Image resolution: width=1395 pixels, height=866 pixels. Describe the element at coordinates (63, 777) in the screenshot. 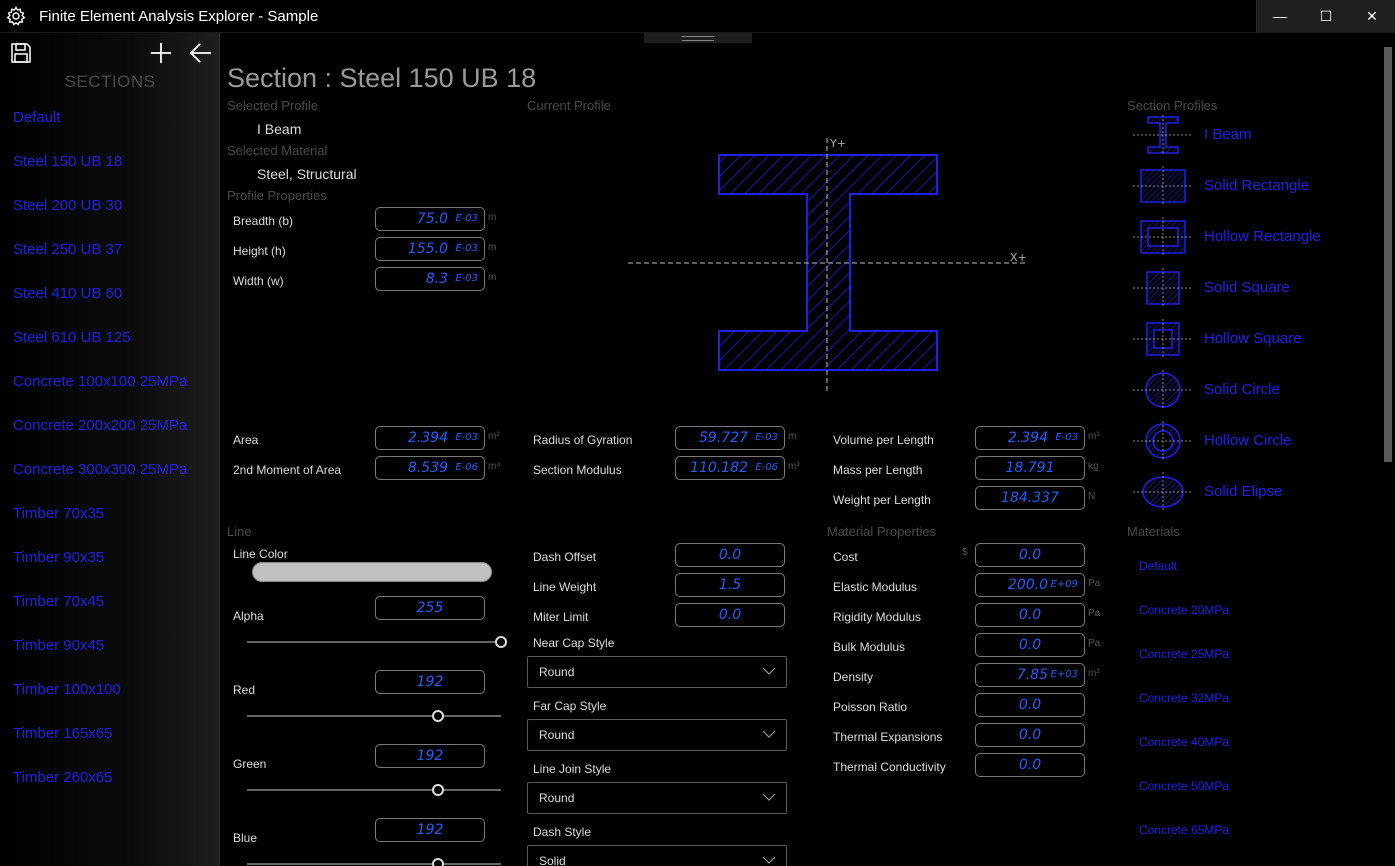

I see `sidebar-item: Timber 260x65` at that location.